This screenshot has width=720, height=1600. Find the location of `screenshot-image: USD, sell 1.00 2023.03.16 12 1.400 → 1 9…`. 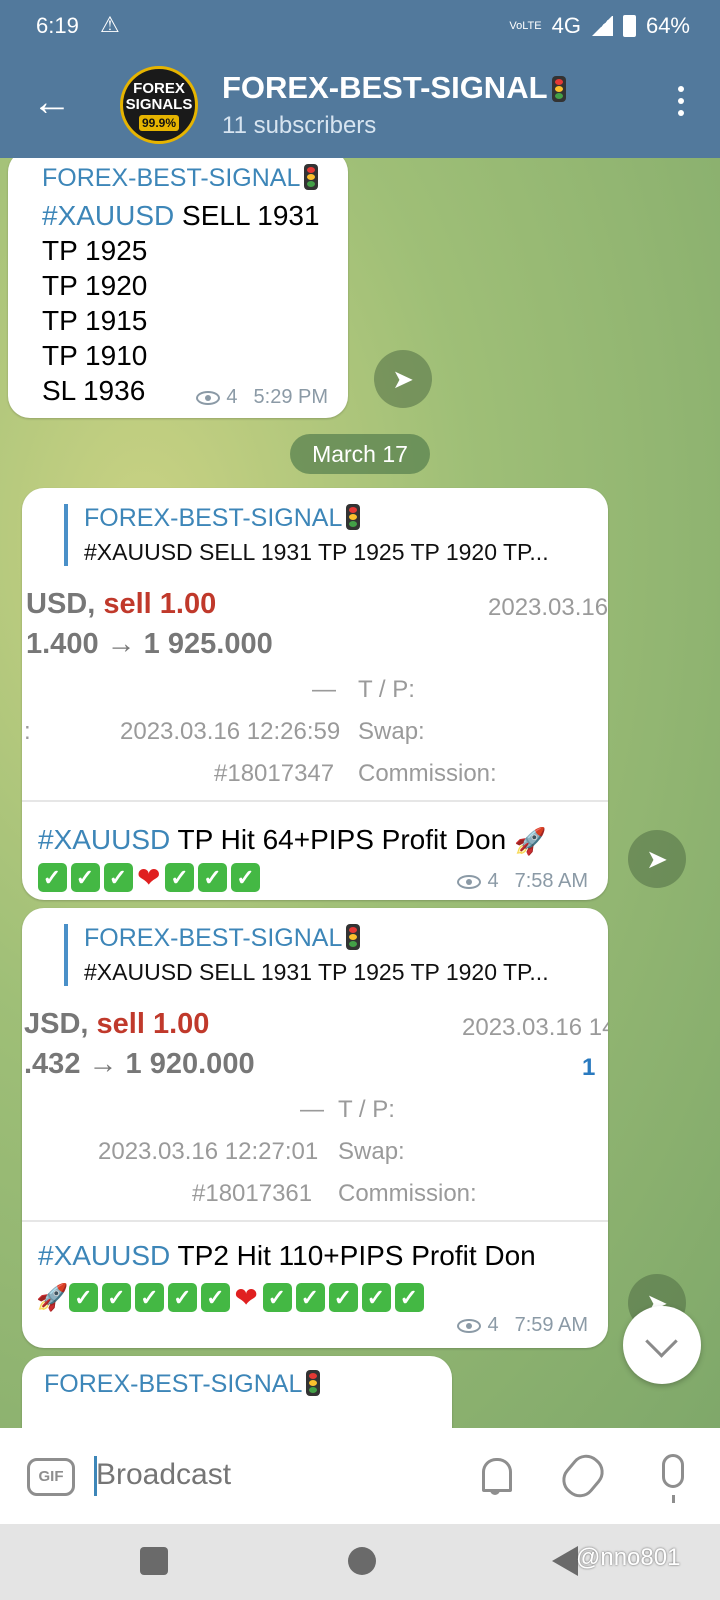

screenshot-image: USD, sell 1.00 2023.03.16 12 1.400 → 1 9… is located at coordinates (315, 691).